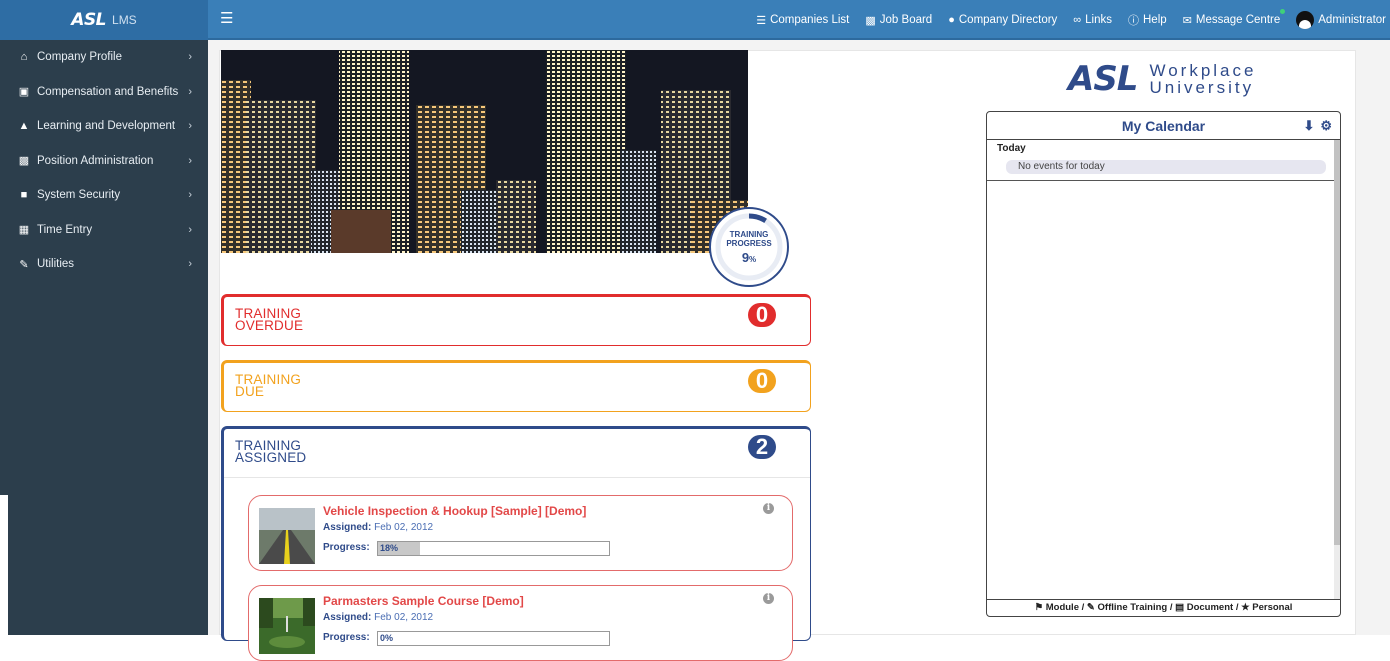 The height and width of the screenshot is (661, 1390). Describe the element at coordinates (1317, 126) in the screenshot. I see `calendar-tools: ⬇ ⚙` at that location.